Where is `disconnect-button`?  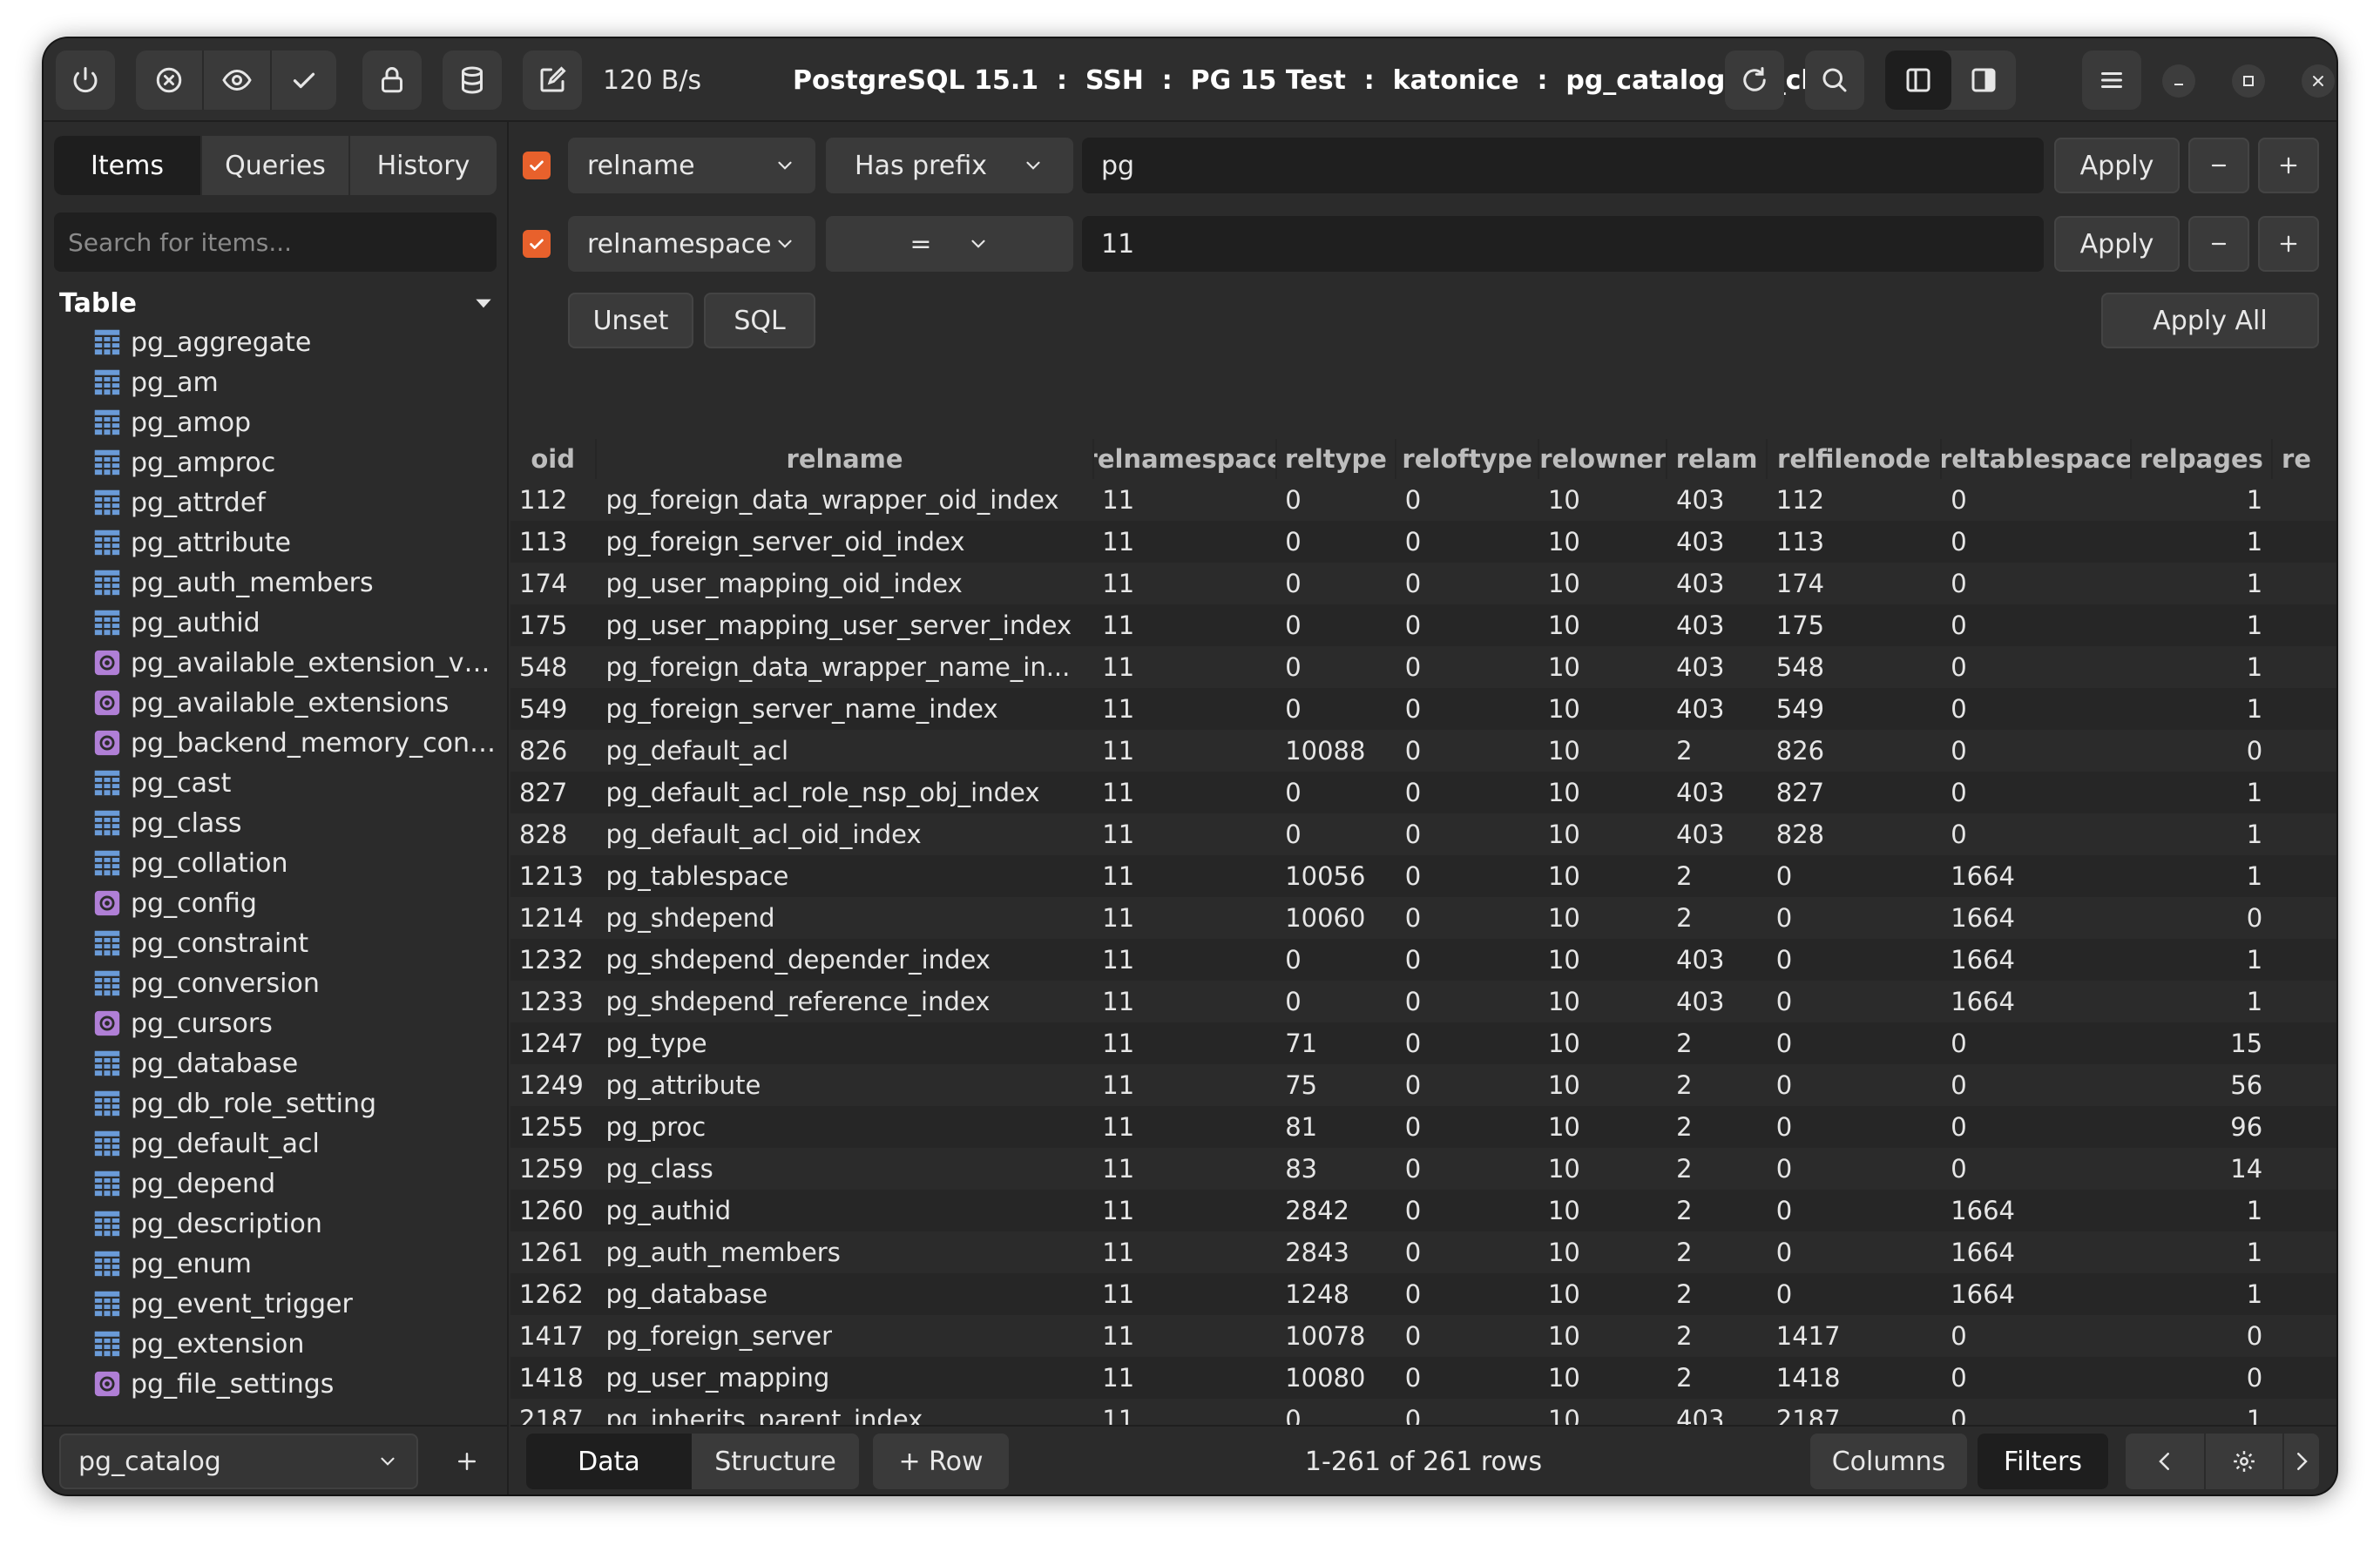 disconnect-button is located at coordinates (169, 80).